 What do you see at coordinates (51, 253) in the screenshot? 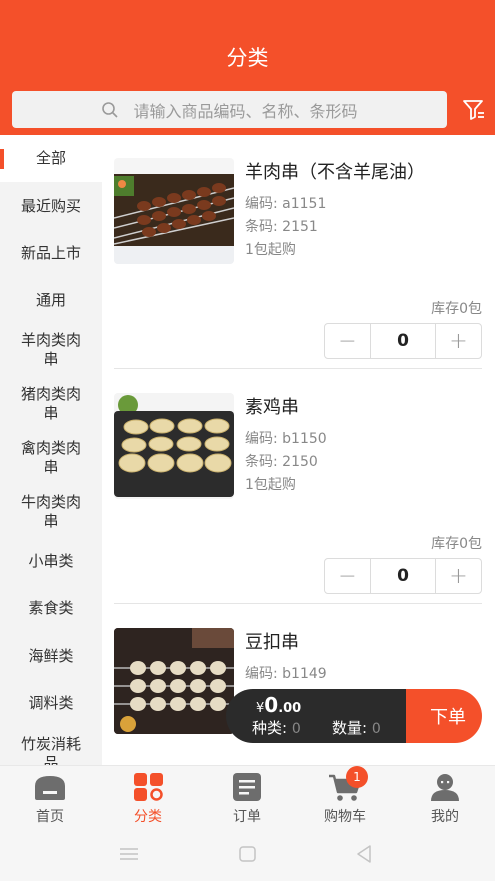
I see `sidebar-item-new: 新品上市` at bounding box center [51, 253].